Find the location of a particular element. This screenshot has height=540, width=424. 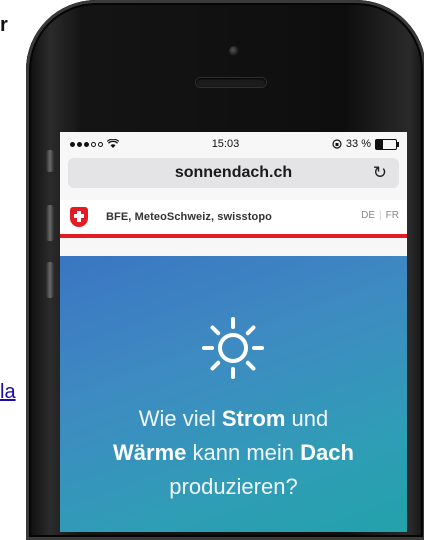

phone-mute-switch is located at coordinates (50, 161).